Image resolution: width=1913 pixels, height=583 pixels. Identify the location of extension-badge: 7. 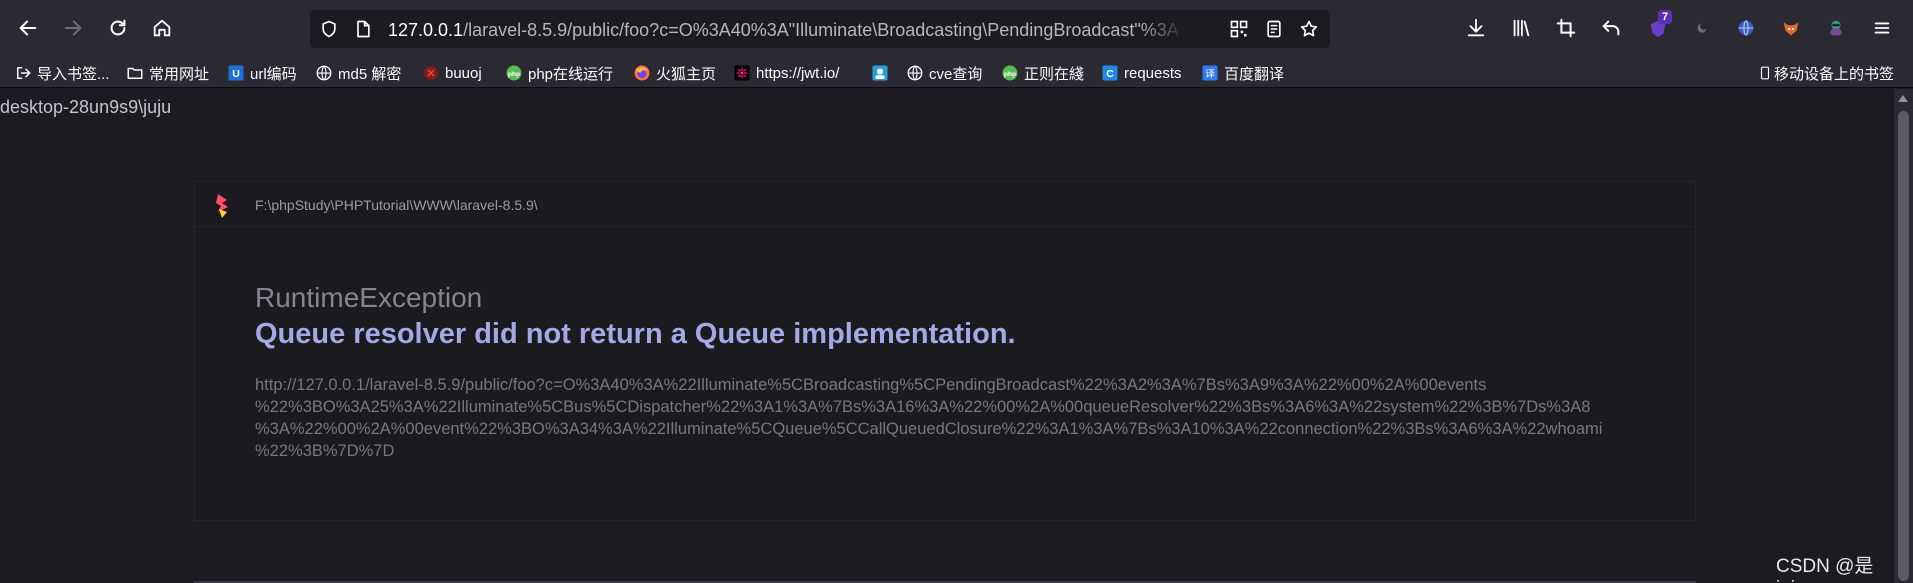
(1665, 17).